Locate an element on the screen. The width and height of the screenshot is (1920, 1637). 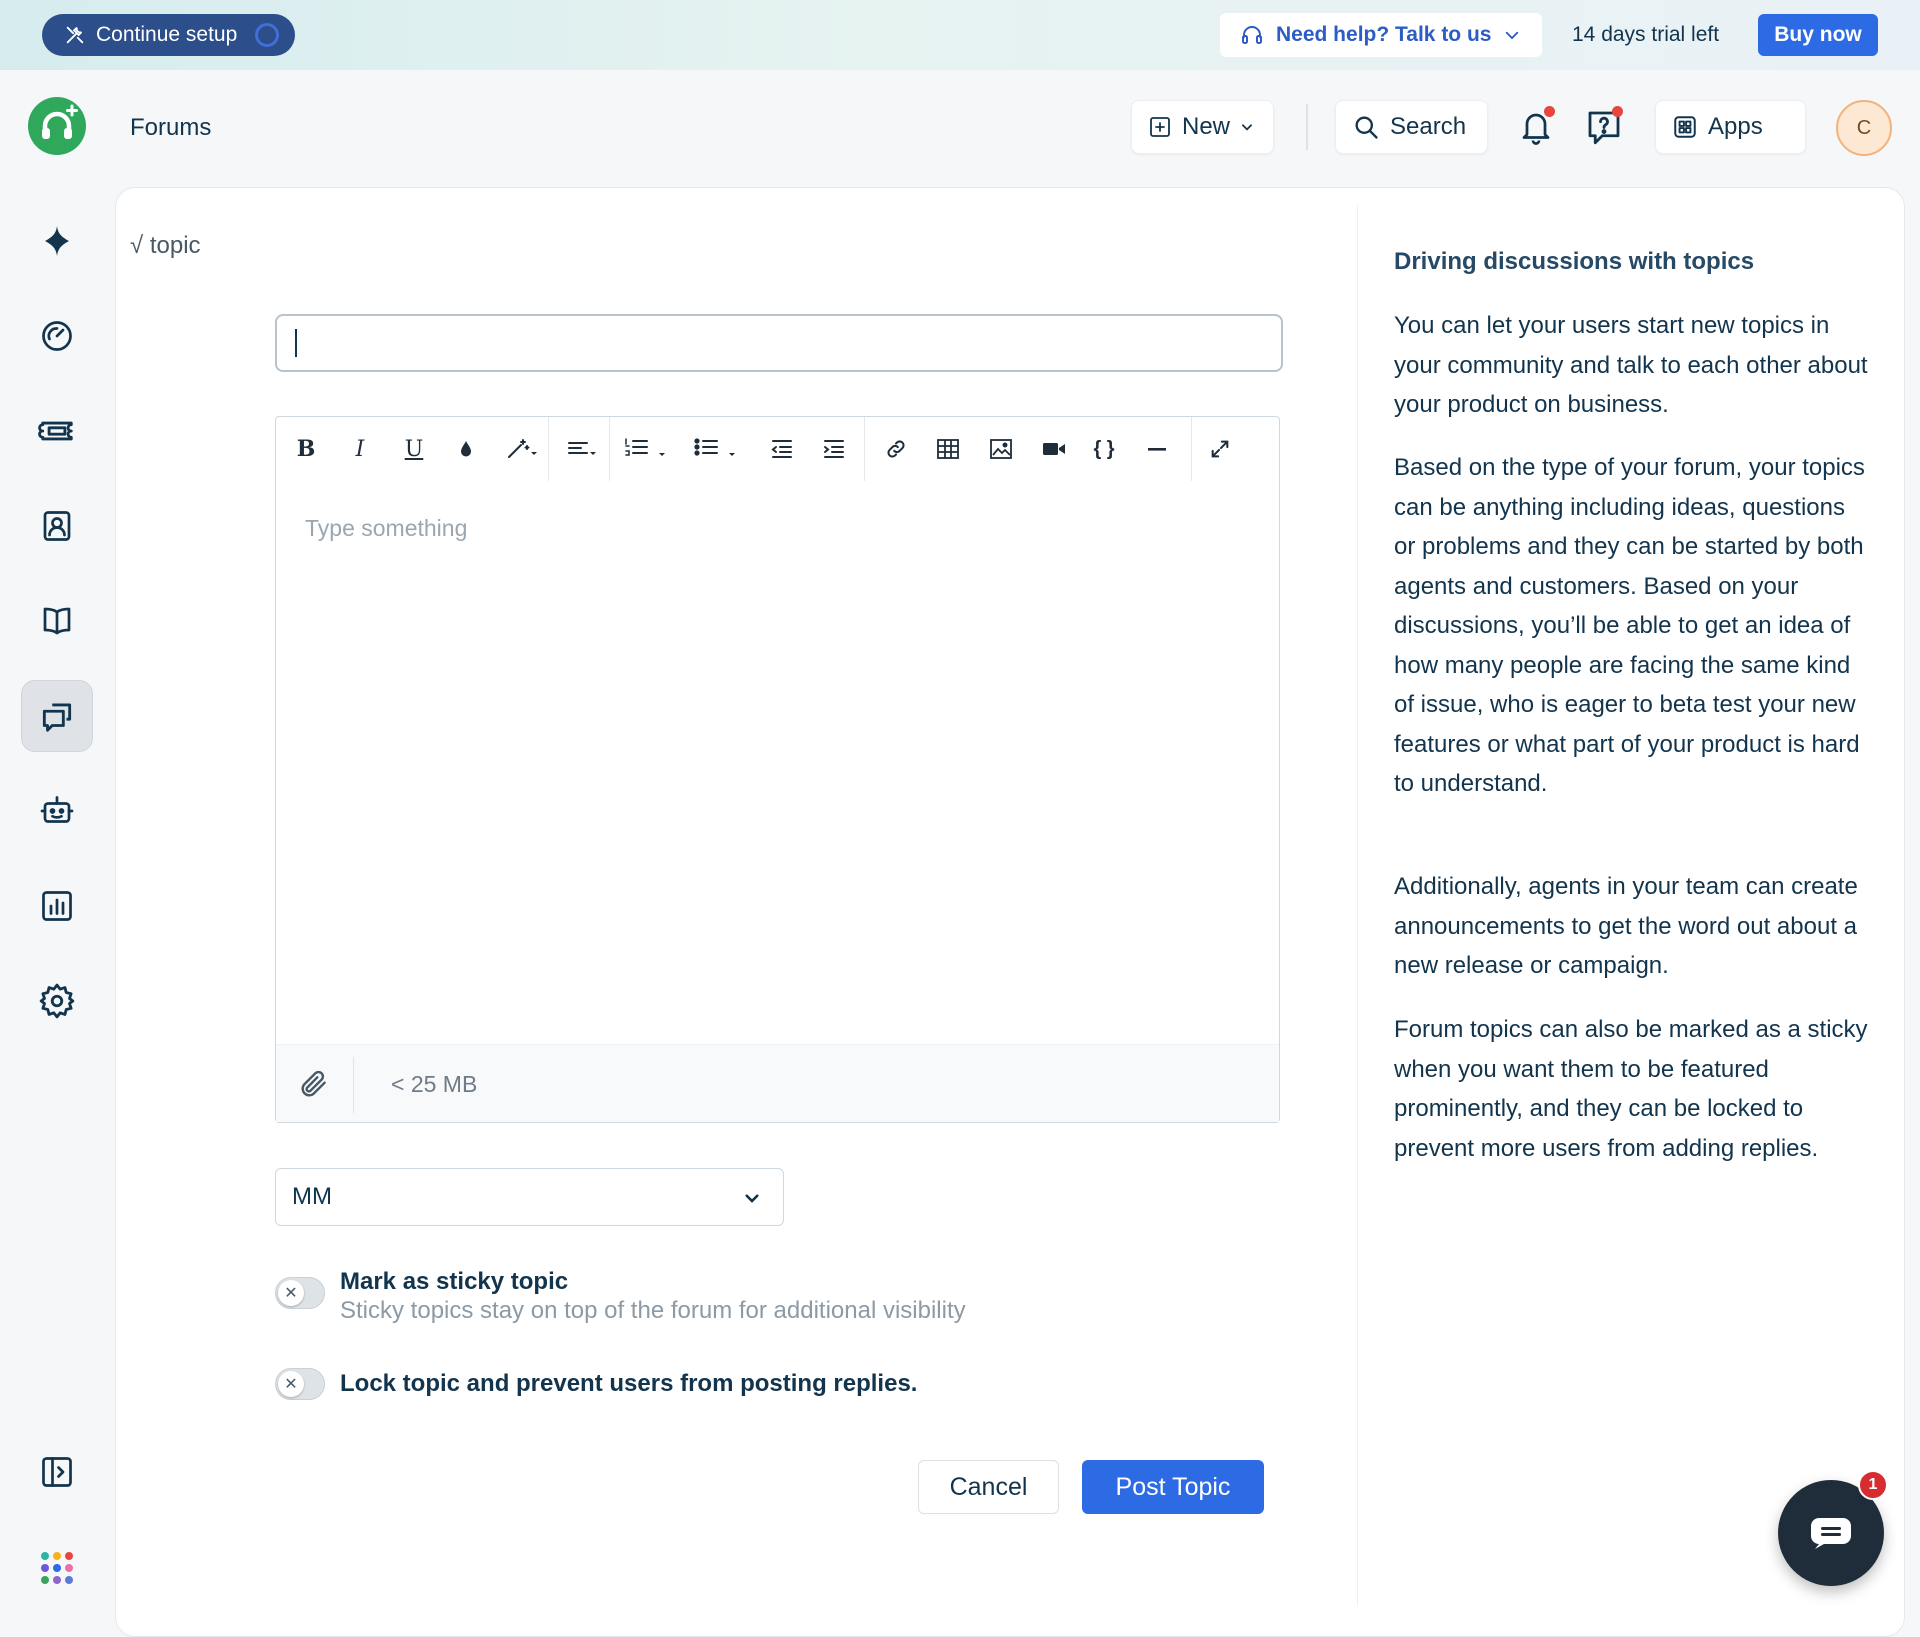
continue-setup-button: Continue setup is located at coordinates (168, 35).